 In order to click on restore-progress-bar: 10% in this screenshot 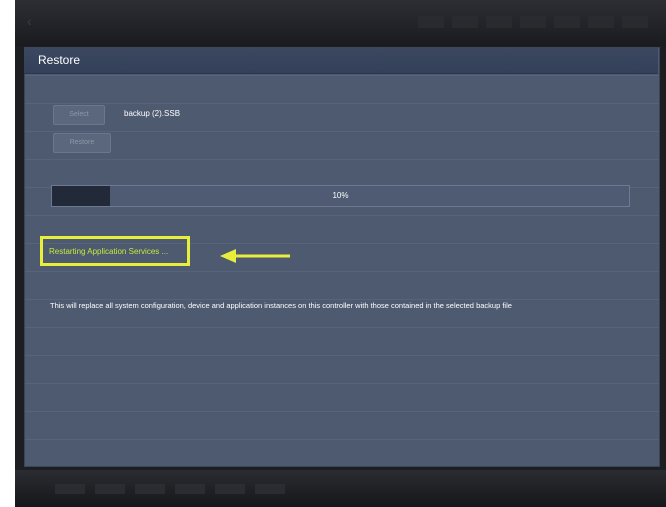, I will do `click(340, 196)`.